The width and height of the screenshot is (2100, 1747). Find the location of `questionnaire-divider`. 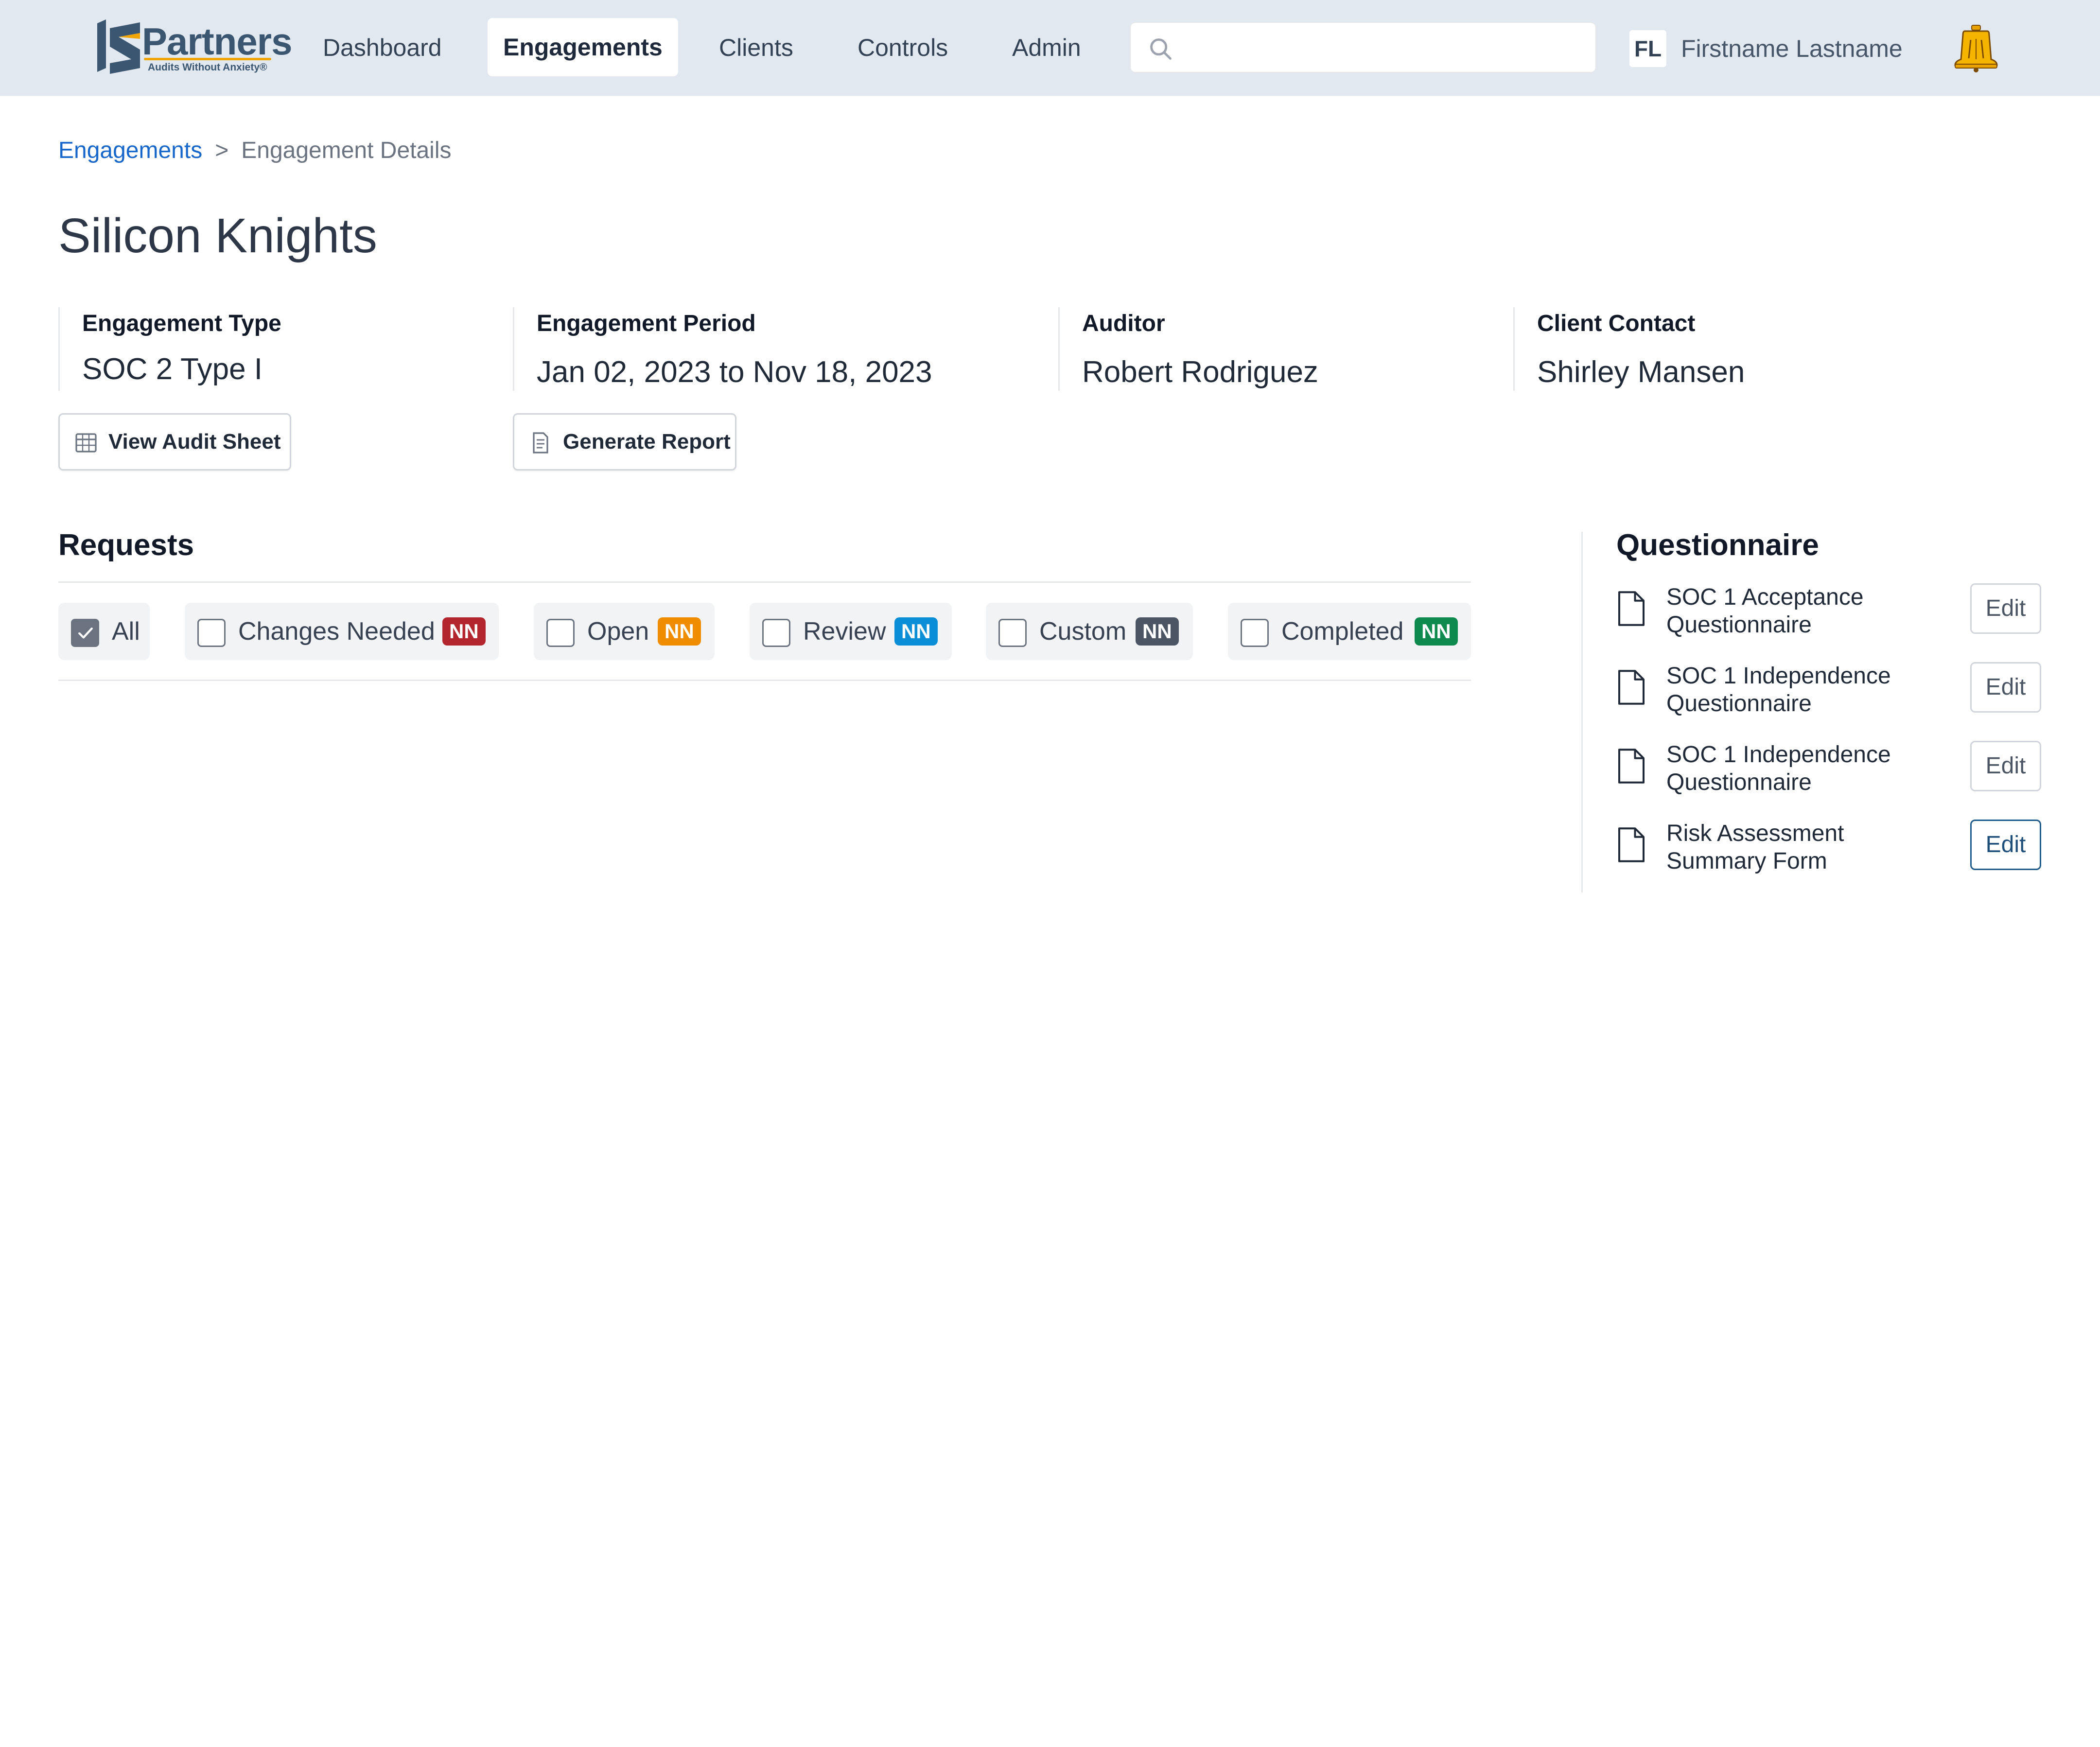

questionnaire-divider is located at coordinates (1582, 712).